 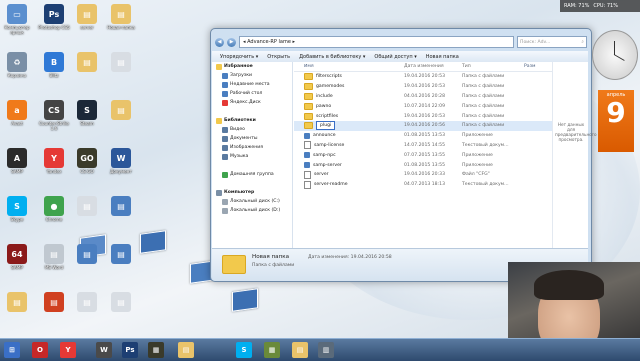 What do you see at coordinates (423, 155) in the screenshot?
I see `file-row: samp-npc 07.07.2015 13:55 Приложение` at bounding box center [423, 155].